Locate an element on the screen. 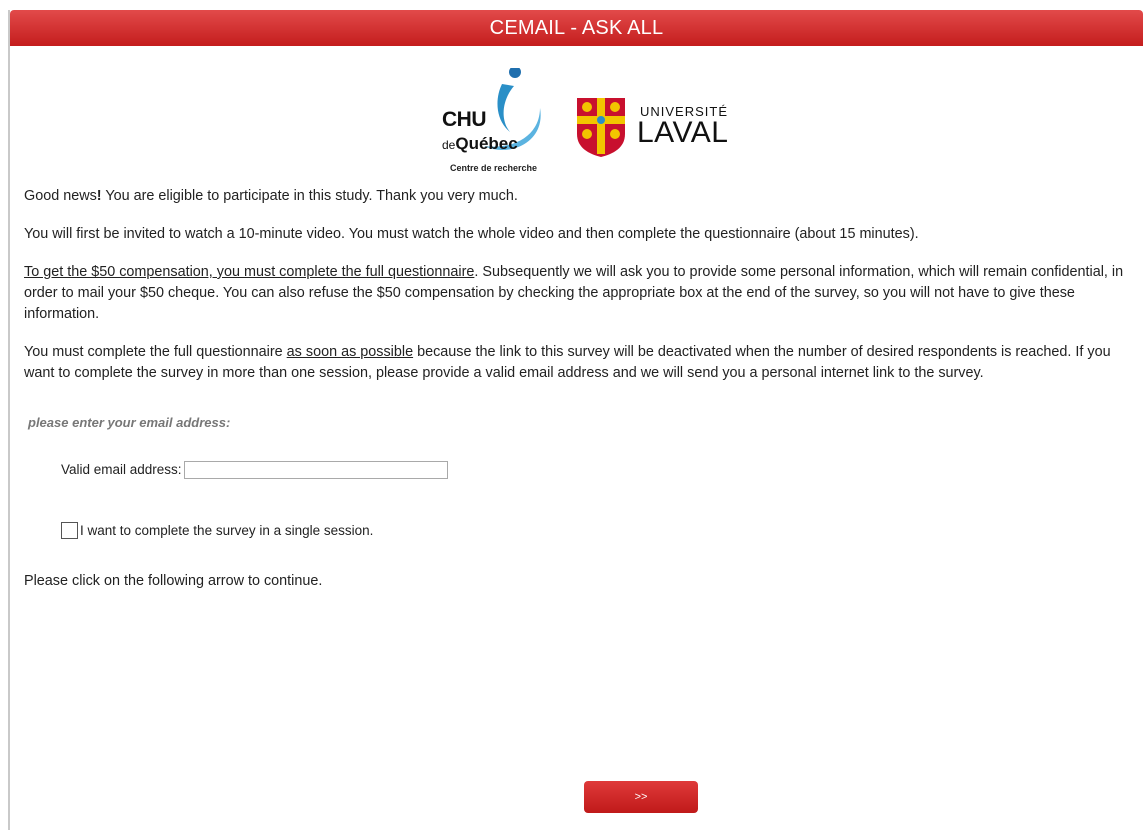 This screenshot has height=830, width=1143. chu-tagline: Centre de recherche is located at coordinates (494, 168).